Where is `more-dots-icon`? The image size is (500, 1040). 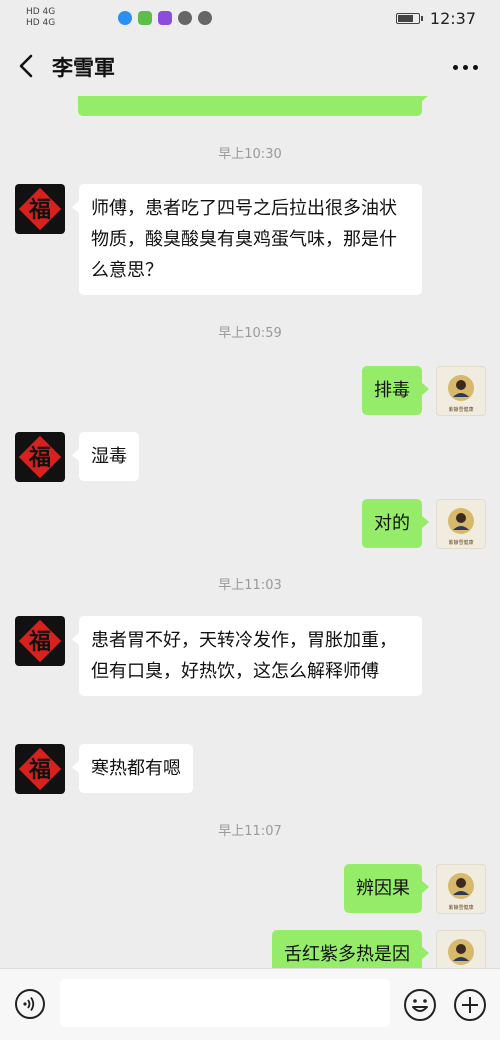 more-dots-icon is located at coordinates (465, 67).